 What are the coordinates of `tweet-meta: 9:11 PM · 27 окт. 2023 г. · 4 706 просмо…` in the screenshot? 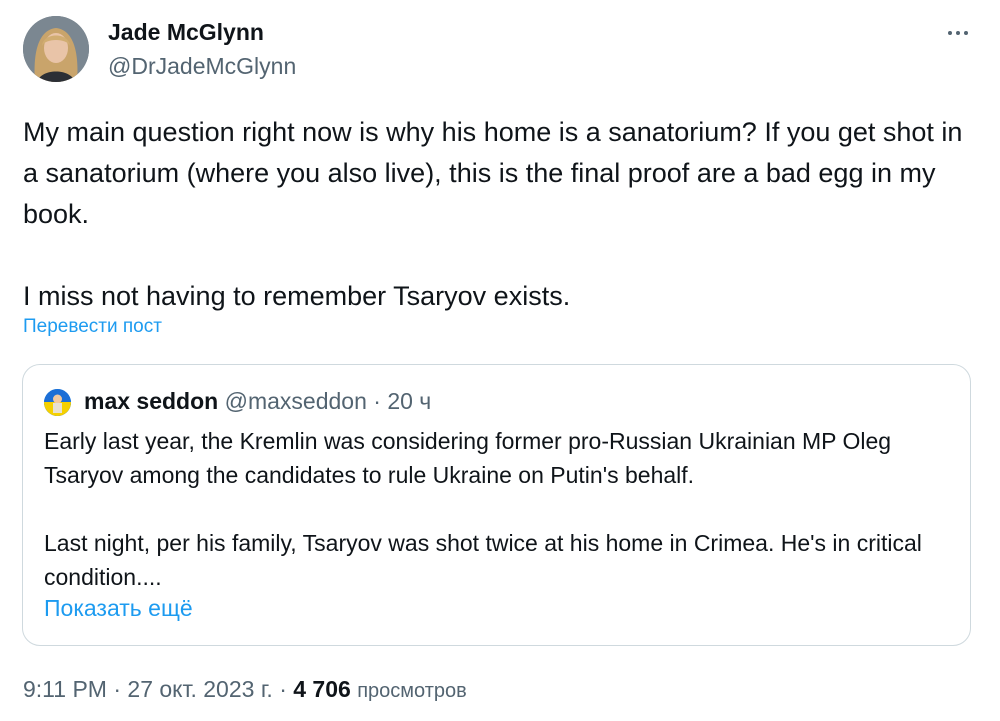 It's located at (245, 689).